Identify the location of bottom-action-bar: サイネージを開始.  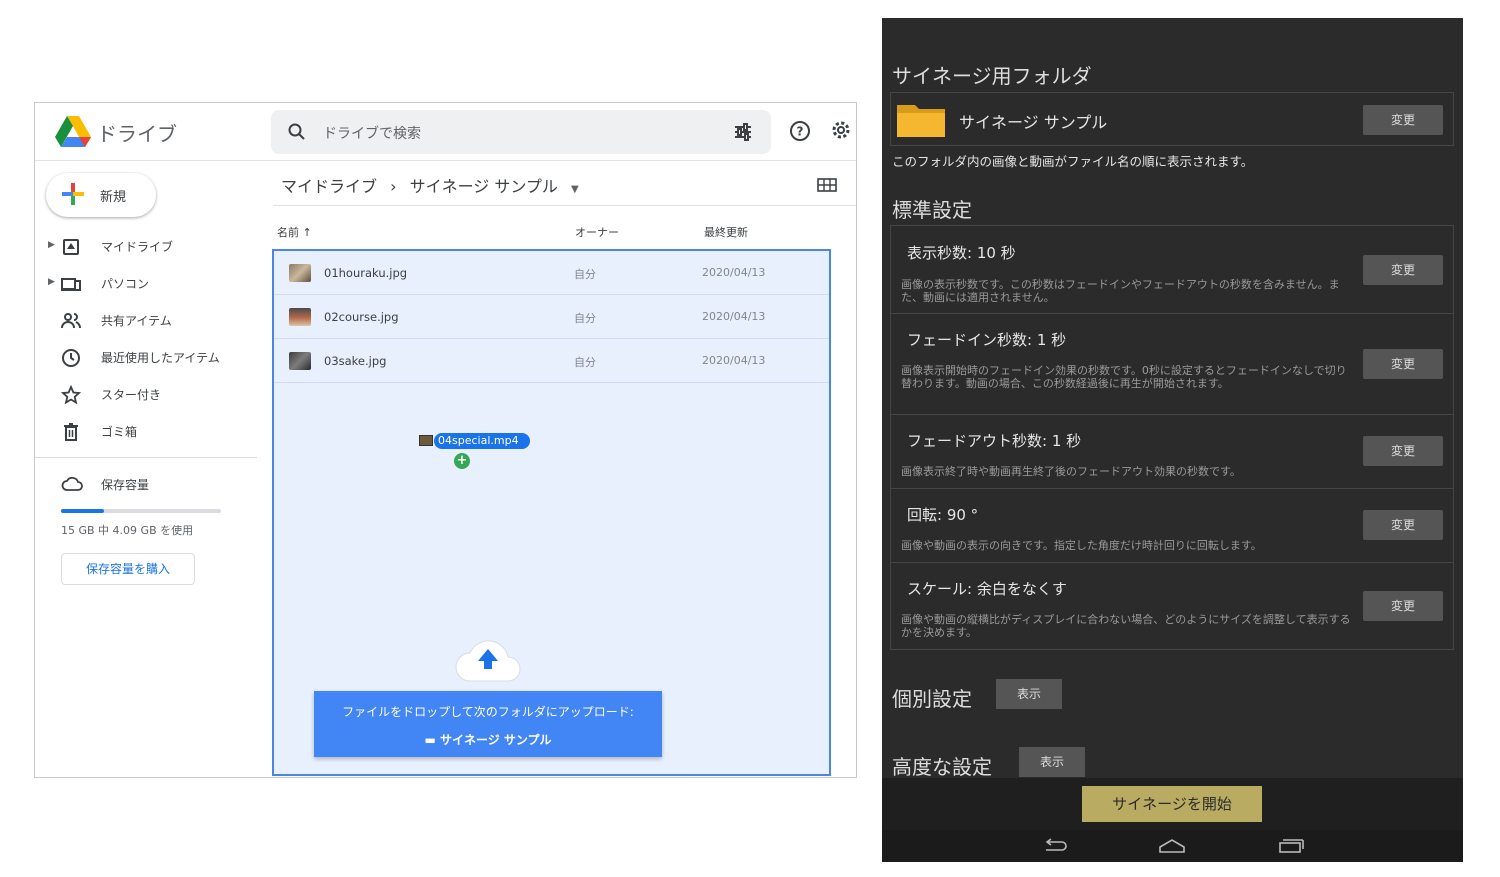
(1172, 804).